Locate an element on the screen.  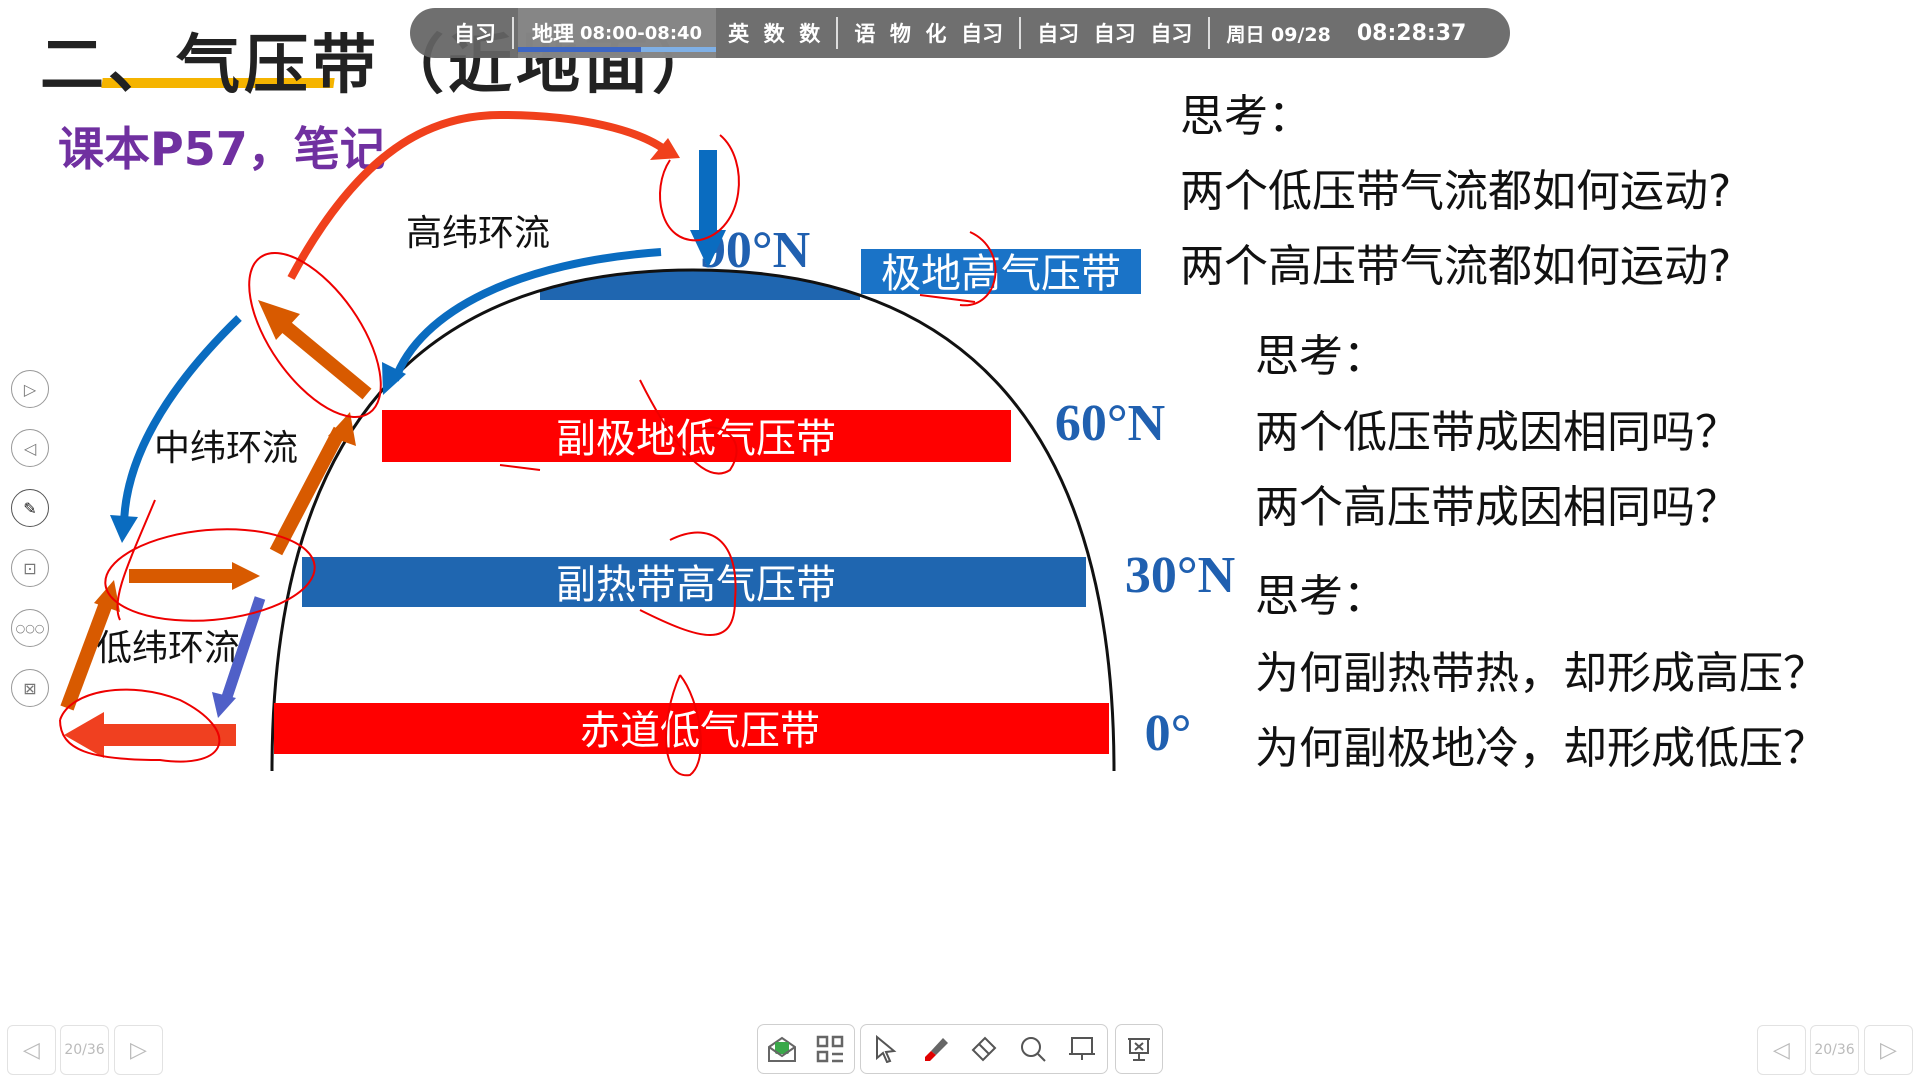
mid-latitude-circulation-label: 中纬环流 is located at coordinates (226, 448).